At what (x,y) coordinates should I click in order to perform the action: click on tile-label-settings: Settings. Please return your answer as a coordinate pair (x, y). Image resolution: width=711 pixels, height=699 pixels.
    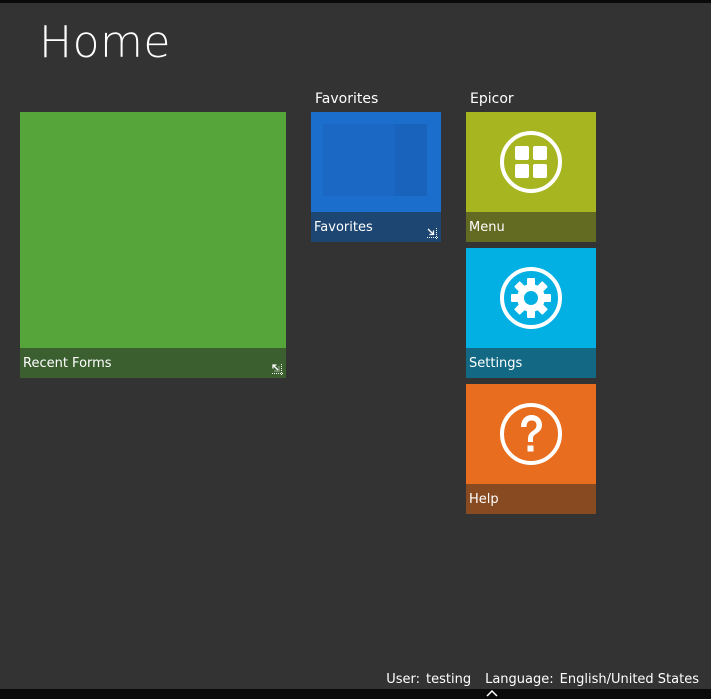
    Looking at the image, I should click on (496, 363).